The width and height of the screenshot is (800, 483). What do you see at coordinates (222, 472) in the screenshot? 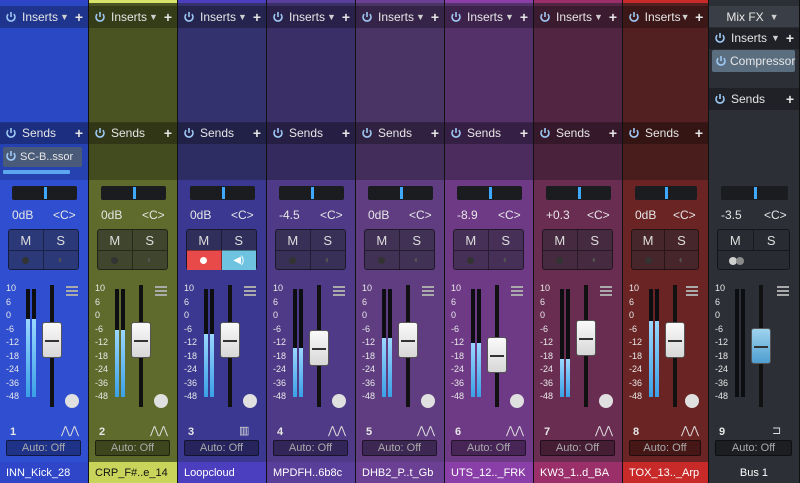
I see `channel-name: Loopcloud` at bounding box center [222, 472].